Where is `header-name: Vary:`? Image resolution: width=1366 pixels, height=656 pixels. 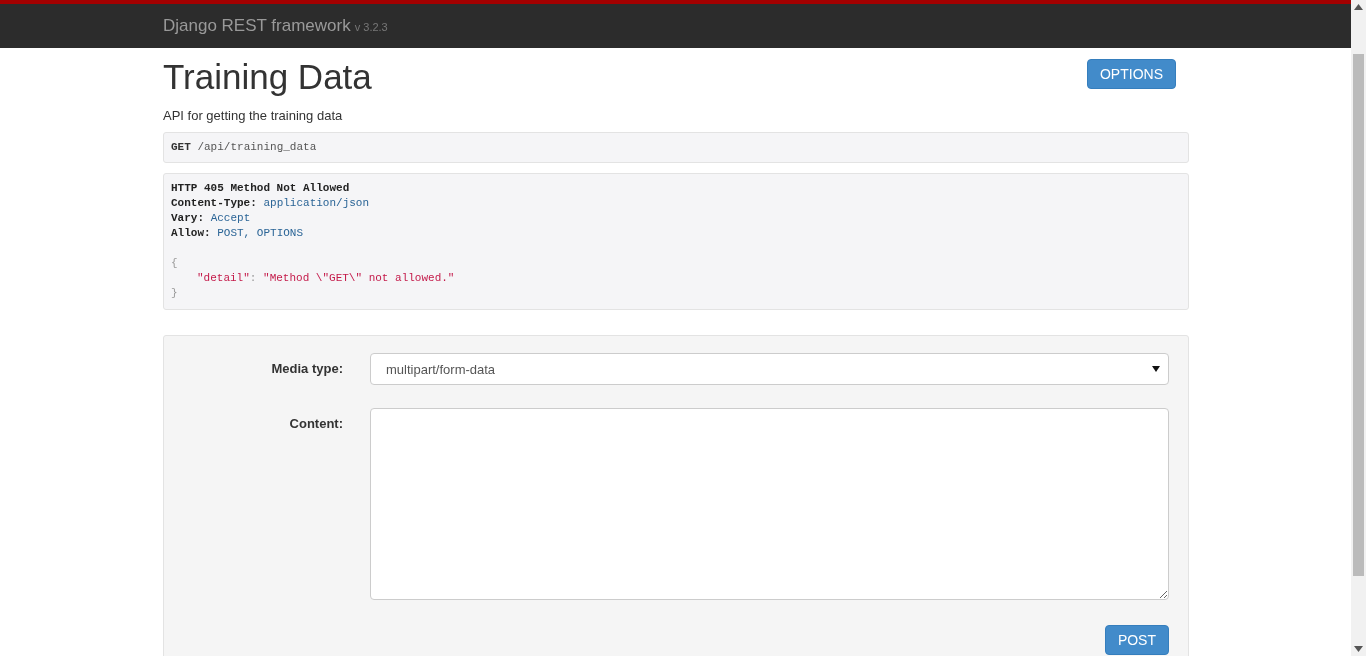
header-name: Vary: is located at coordinates (187, 218).